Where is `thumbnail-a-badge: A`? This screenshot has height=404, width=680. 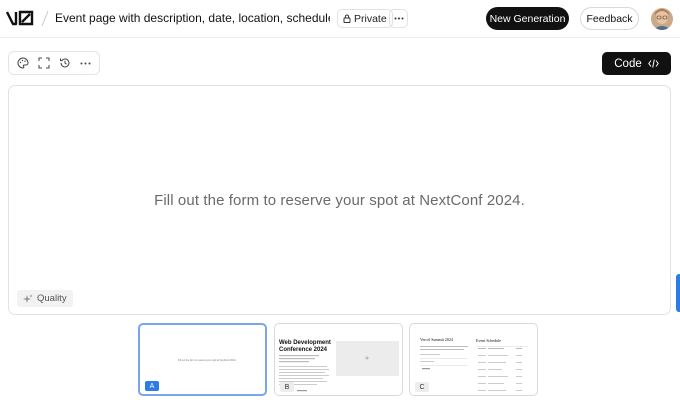 thumbnail-a-badge: A is located at coordinates (152, 386).